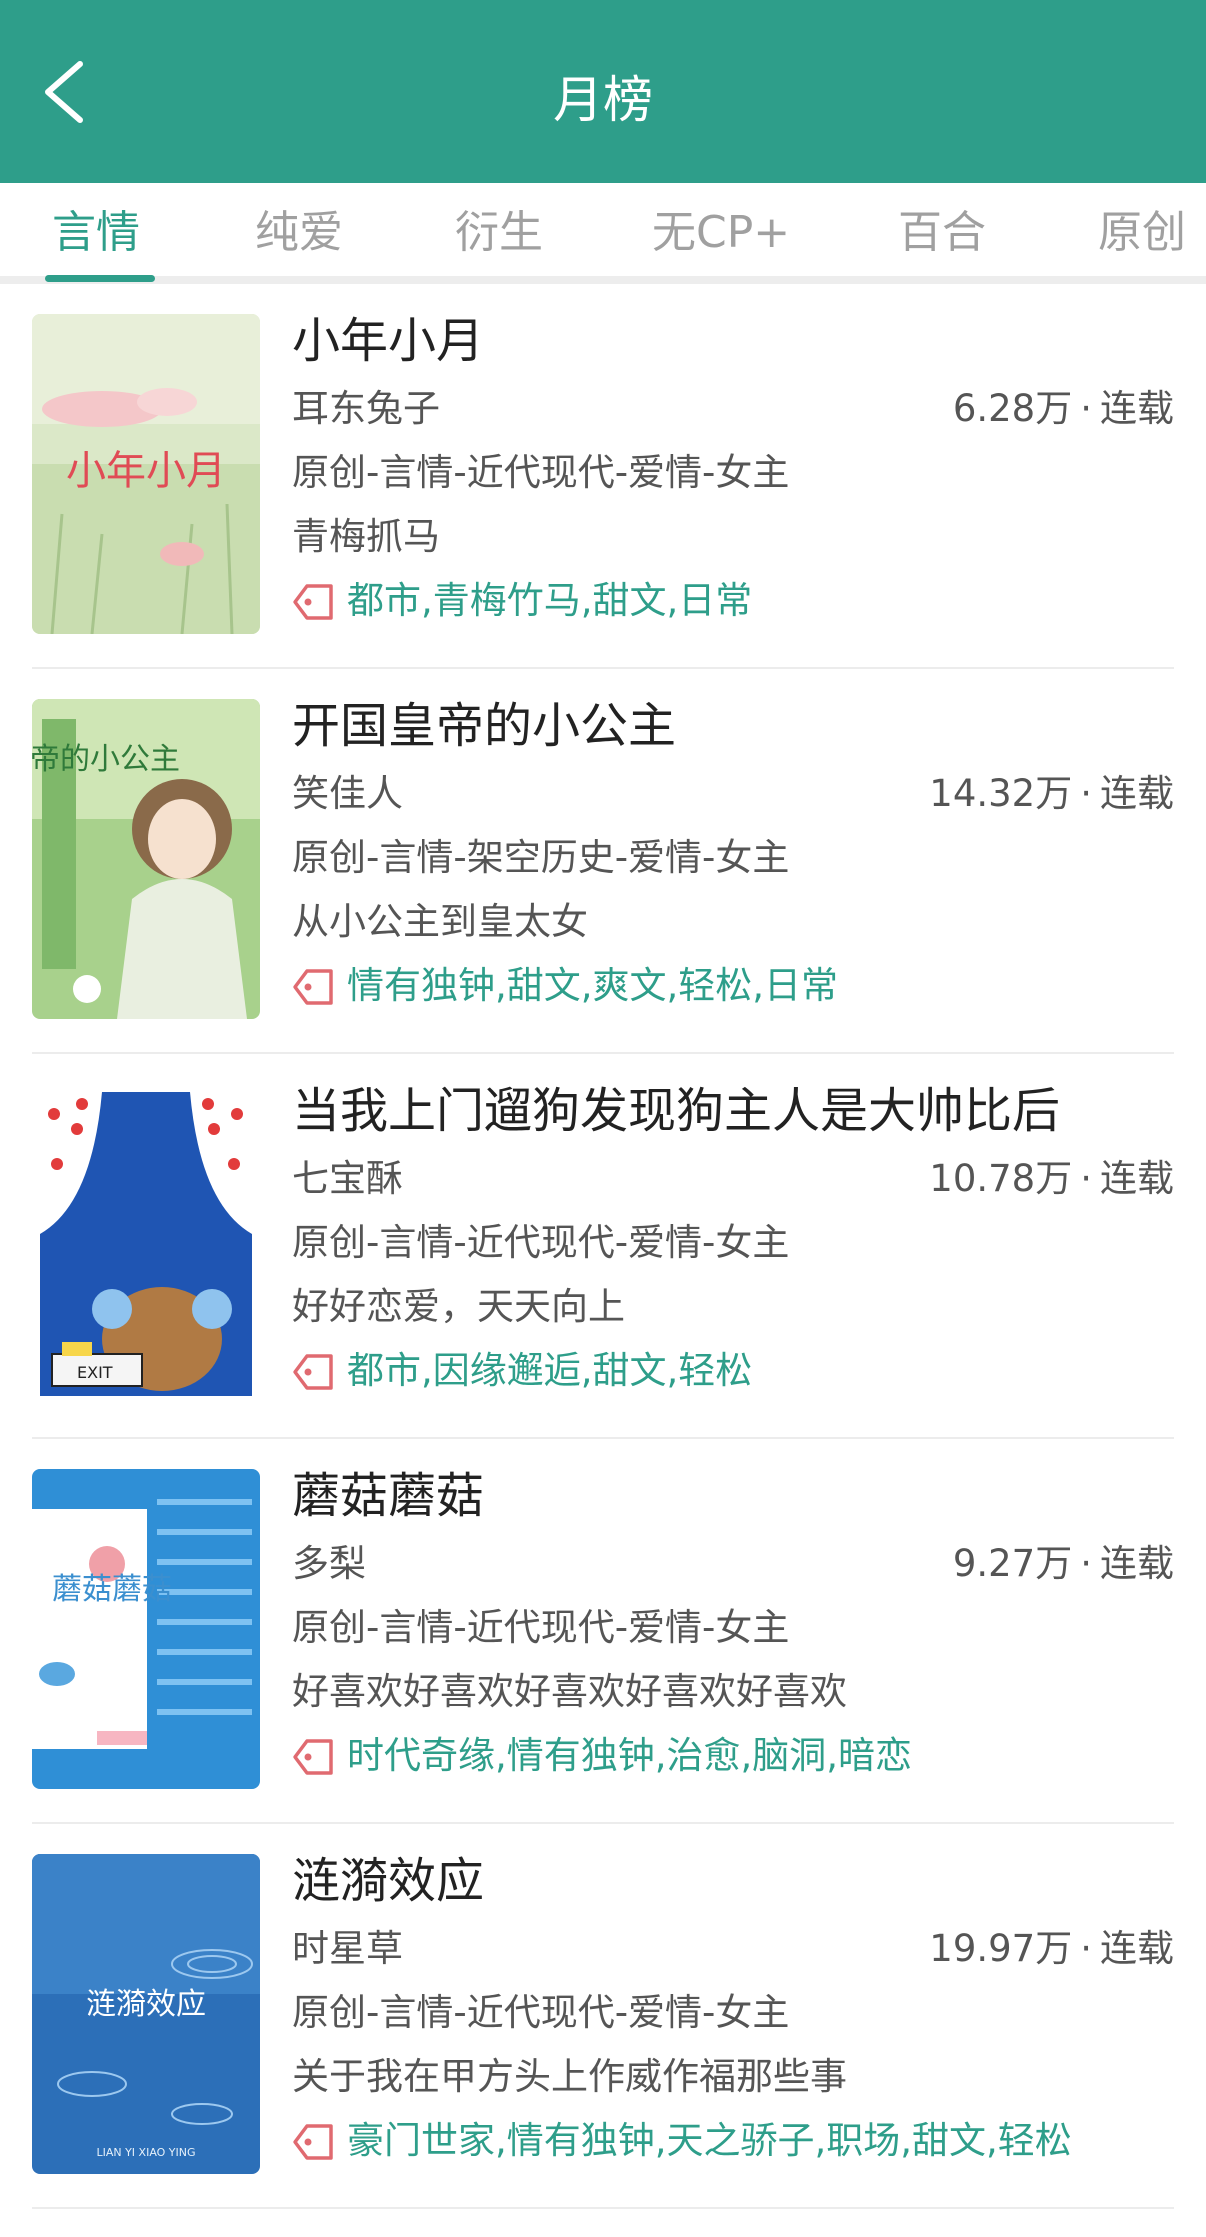 The image size is (1206, 2237). What do you see at coordinates (630, 1755) in the screenshot?
I see `book-tags: 时代奇缘,情有独钟,治愈,脑洞,暗恋` at bounding box center [630, 1755].